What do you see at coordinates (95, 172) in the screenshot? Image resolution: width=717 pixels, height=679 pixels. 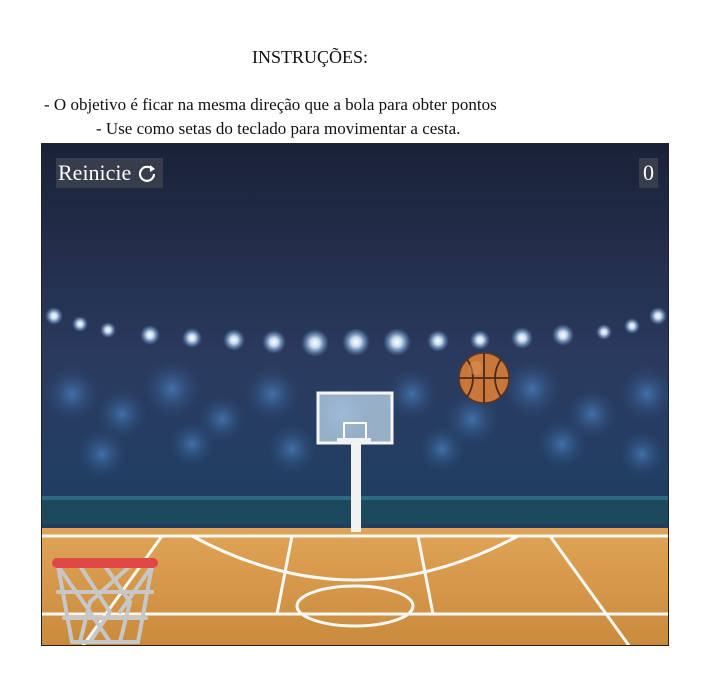 I see `restart-label: Reinicie` at bounding box center [95, 172].